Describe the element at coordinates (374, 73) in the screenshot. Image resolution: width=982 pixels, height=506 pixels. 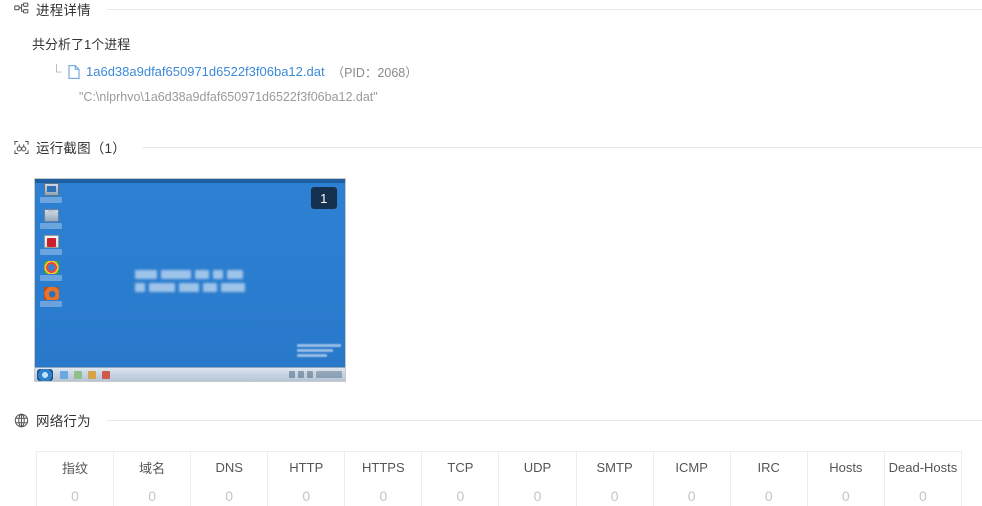
I see `process-pid-label: （PID：2068）` at that location.